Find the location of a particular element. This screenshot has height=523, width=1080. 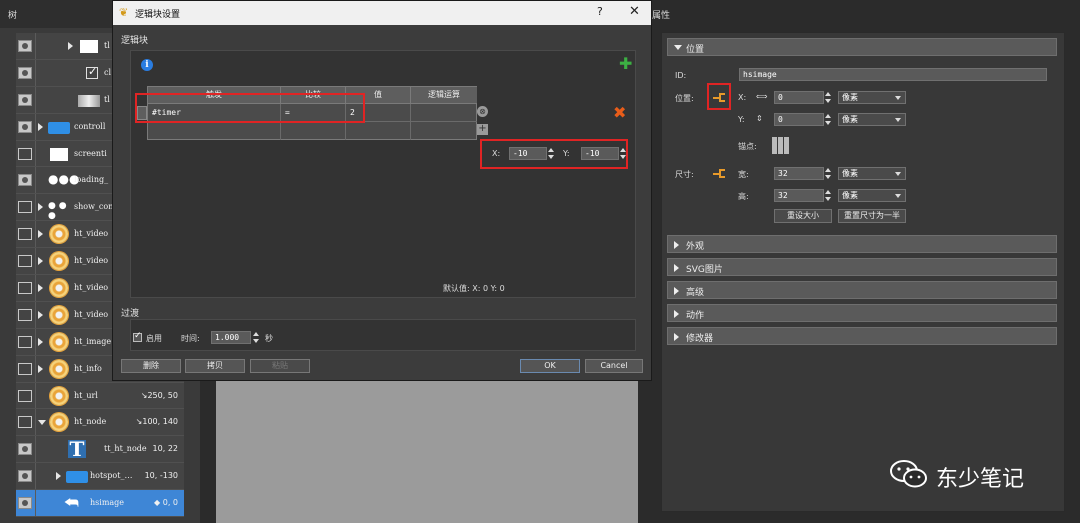

tree-row-selected: ⮪ hsimage ◆ 0, 0 is located at coordinates (100, 504).